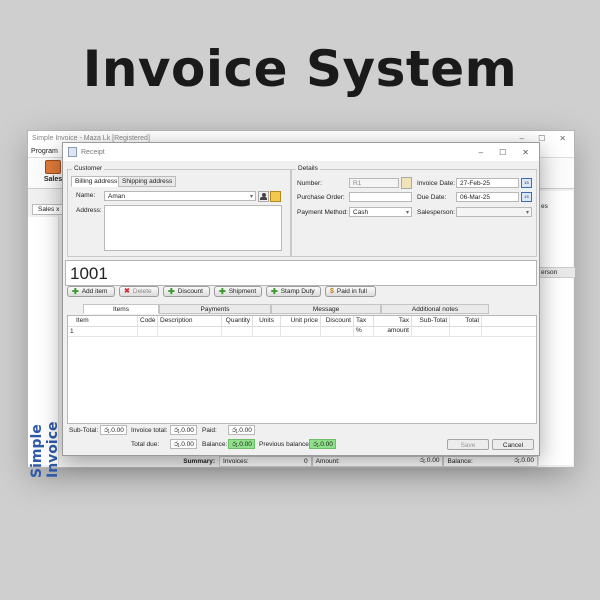  What do you see at coordinates (145, 444) in the screenshot?
I see `total-due-label: Total due:` at bounding box center [145, 444].